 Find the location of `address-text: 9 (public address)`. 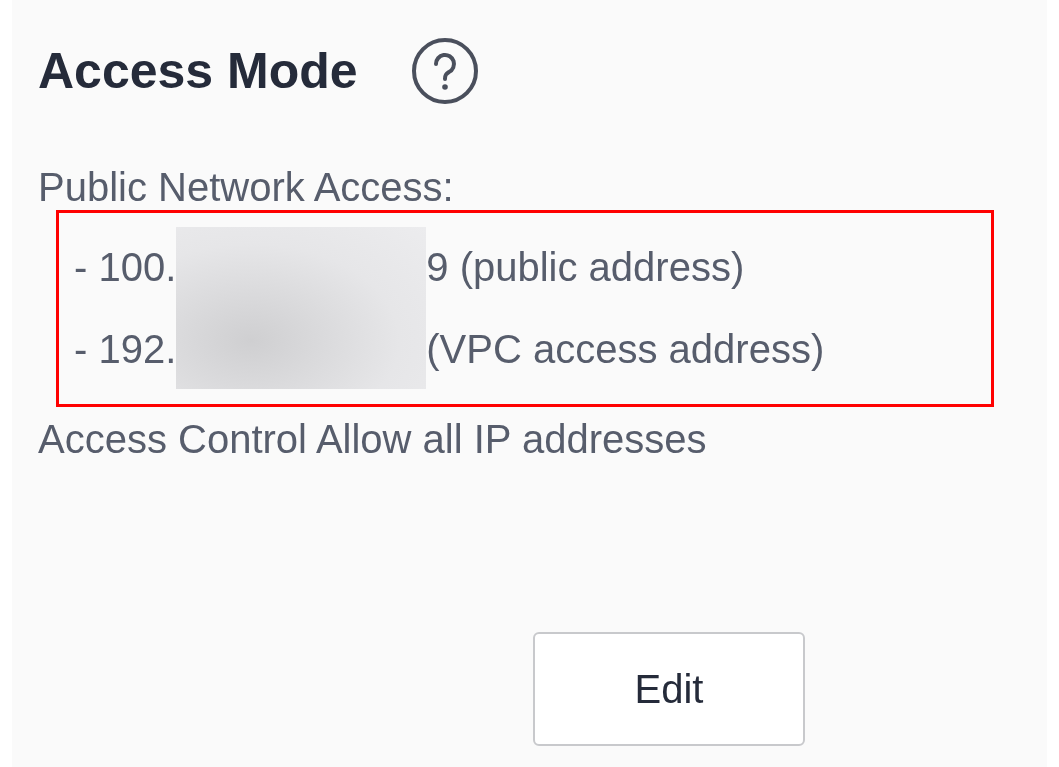

address-text: 9 (public address) is located at coordinates (586, 267).